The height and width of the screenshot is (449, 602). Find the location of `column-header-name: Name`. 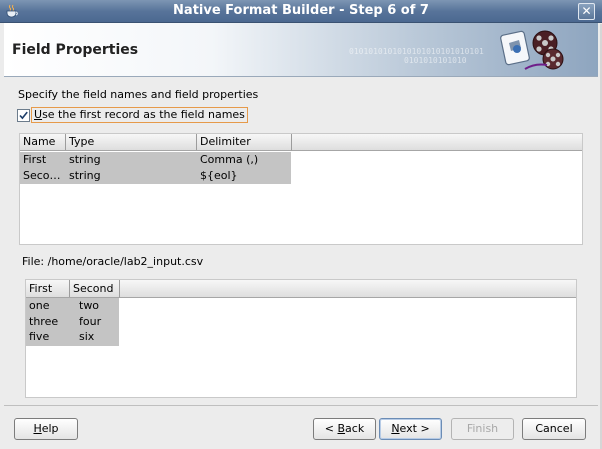

column-header-name: Name is located at coordinates (43, 142).